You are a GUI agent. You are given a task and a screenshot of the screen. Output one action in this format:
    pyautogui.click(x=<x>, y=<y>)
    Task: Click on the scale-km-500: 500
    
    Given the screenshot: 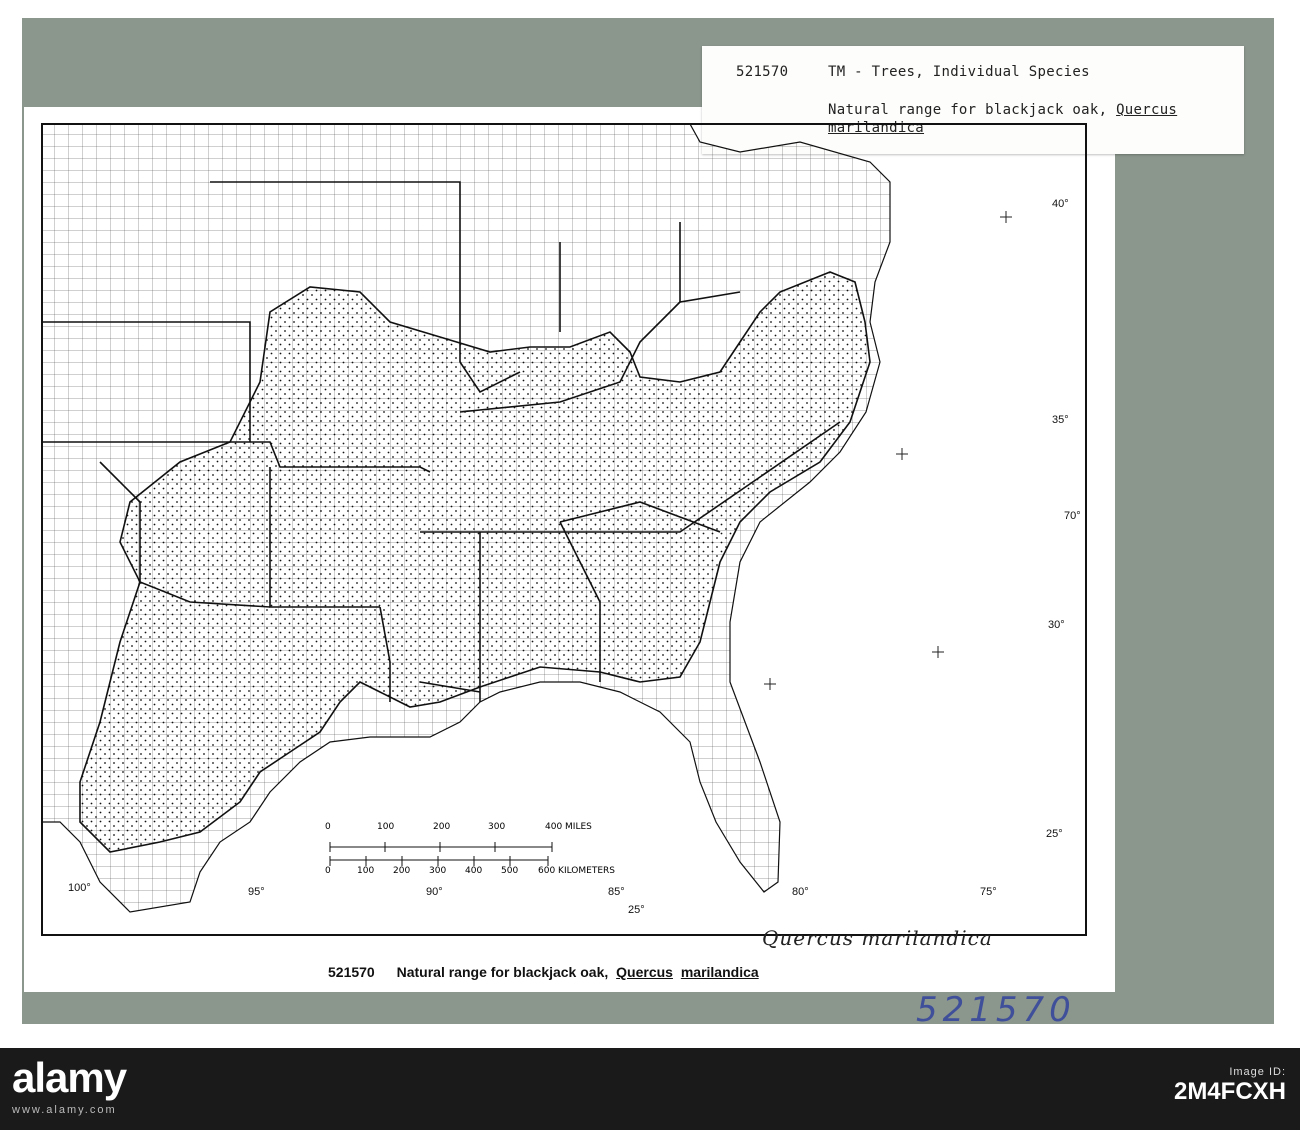 What is the action you would take?
    pyautogui.click(x=510, y=871)
    